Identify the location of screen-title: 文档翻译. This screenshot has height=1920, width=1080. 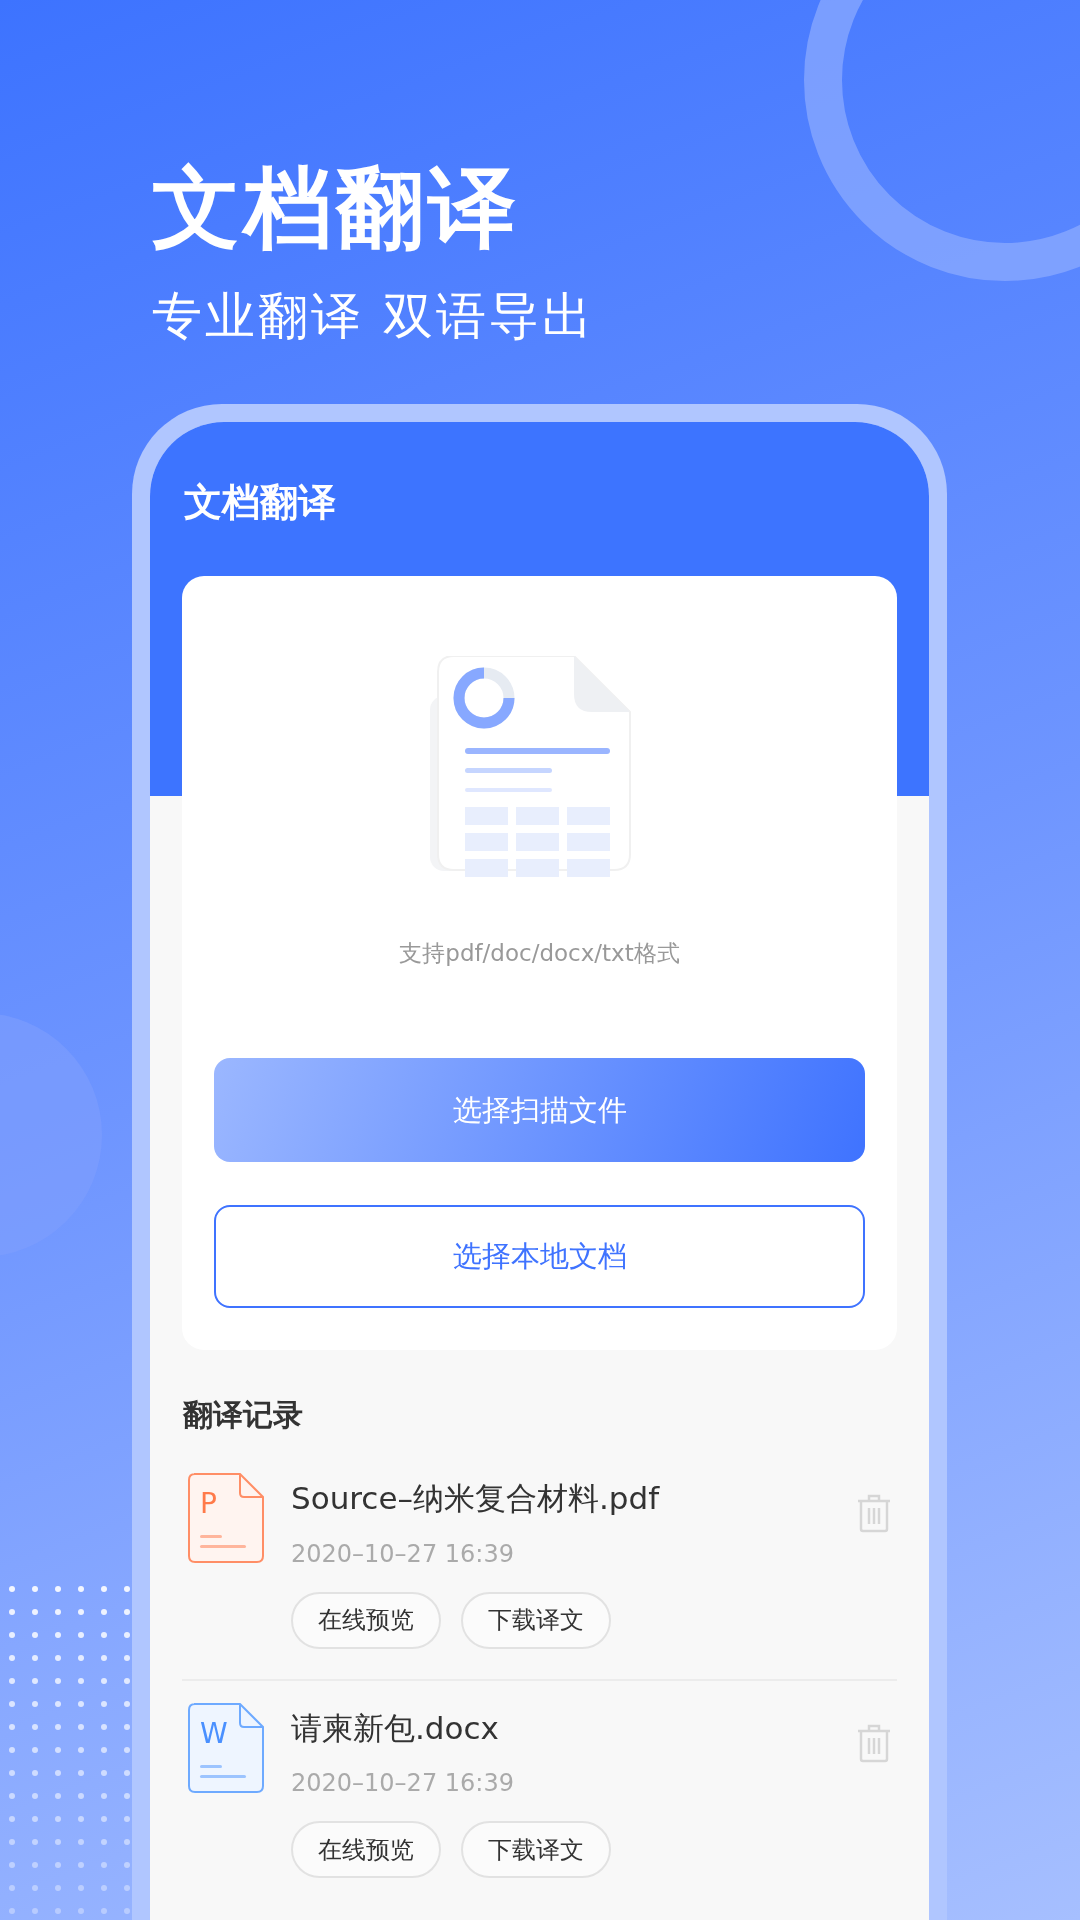
(260, 502).